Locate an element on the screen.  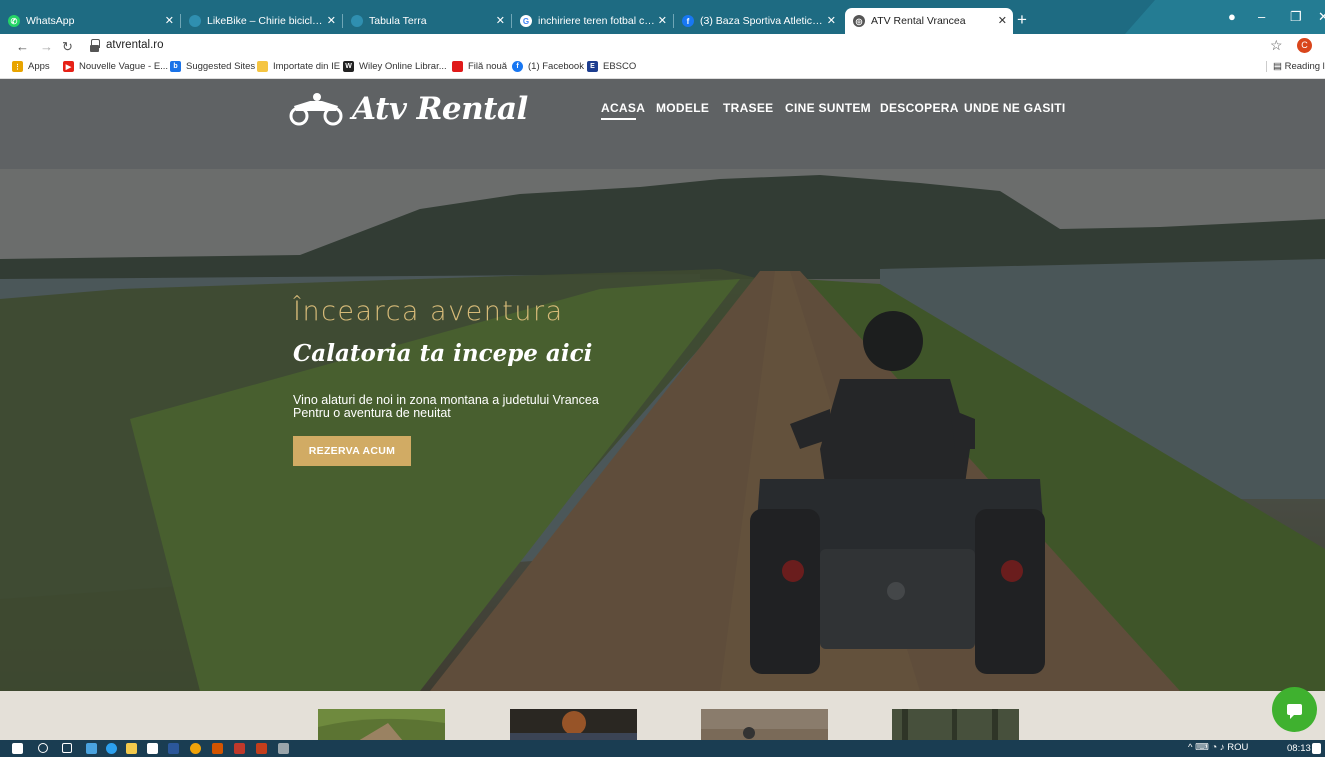
youtube-icon: ▶ is located at coordinates (68, 66).